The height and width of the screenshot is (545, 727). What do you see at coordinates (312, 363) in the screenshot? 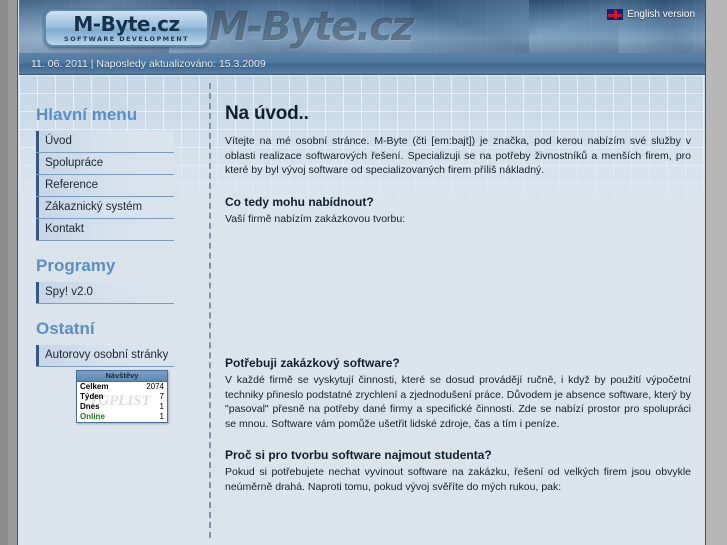
I see `section-need-heading: Potřebuji zakázkový software?` at bounding box center [312, 363].